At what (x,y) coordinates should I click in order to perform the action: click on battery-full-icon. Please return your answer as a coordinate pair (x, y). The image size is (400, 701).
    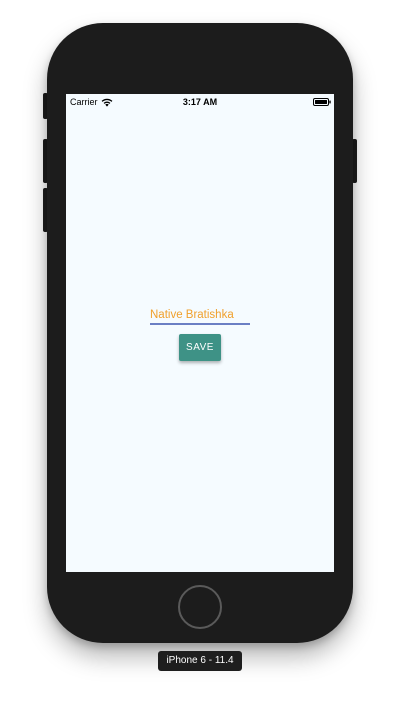
    Looking at the image, I should click on (322, 102).